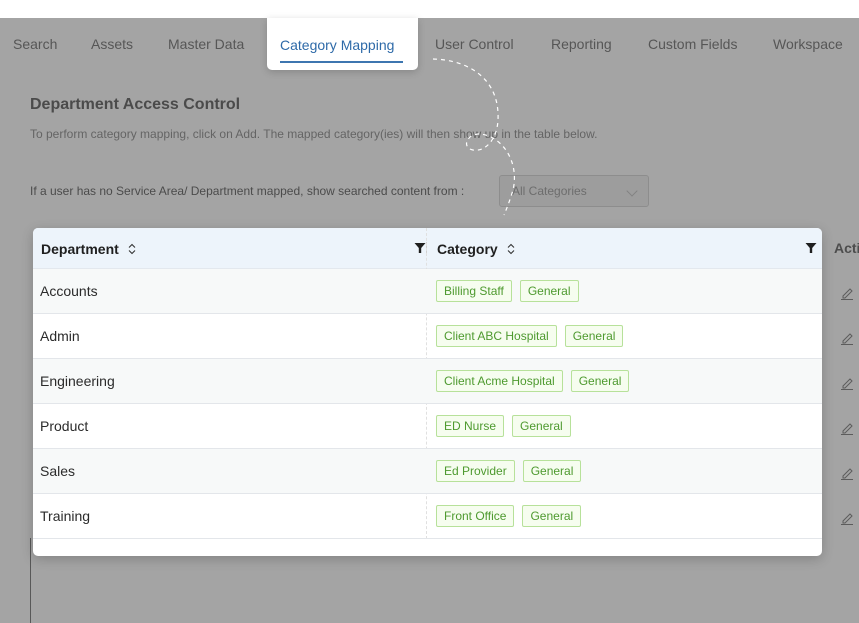 The width and height of the screenshot is (859, 623). I want to click on tab-reporting: Reporting, so click(581, 44).